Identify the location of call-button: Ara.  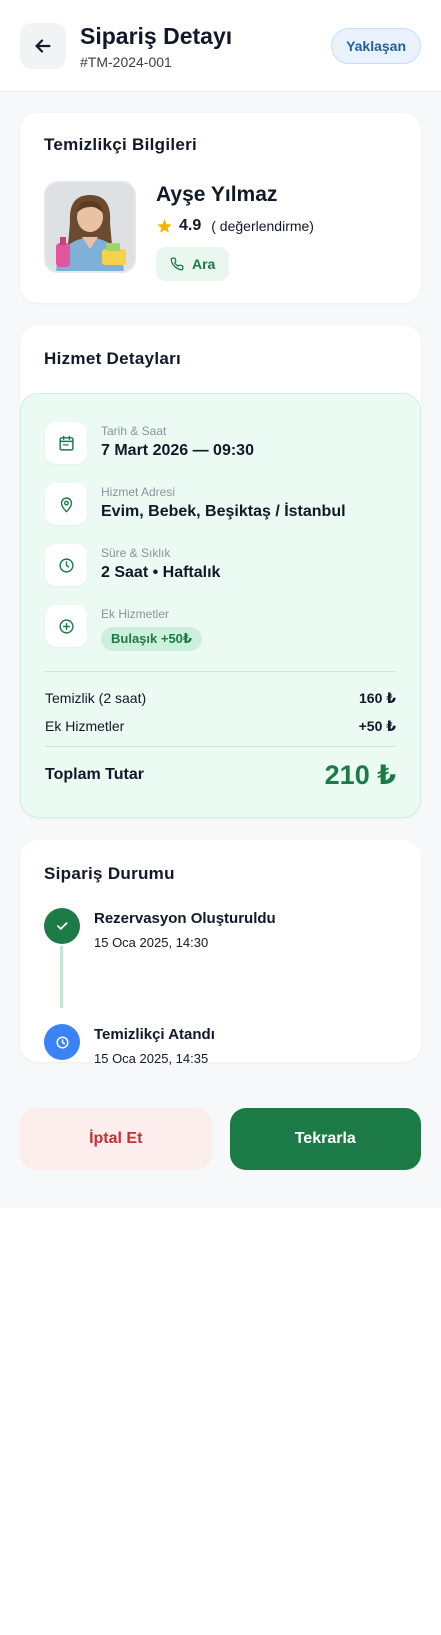
(193, 264).